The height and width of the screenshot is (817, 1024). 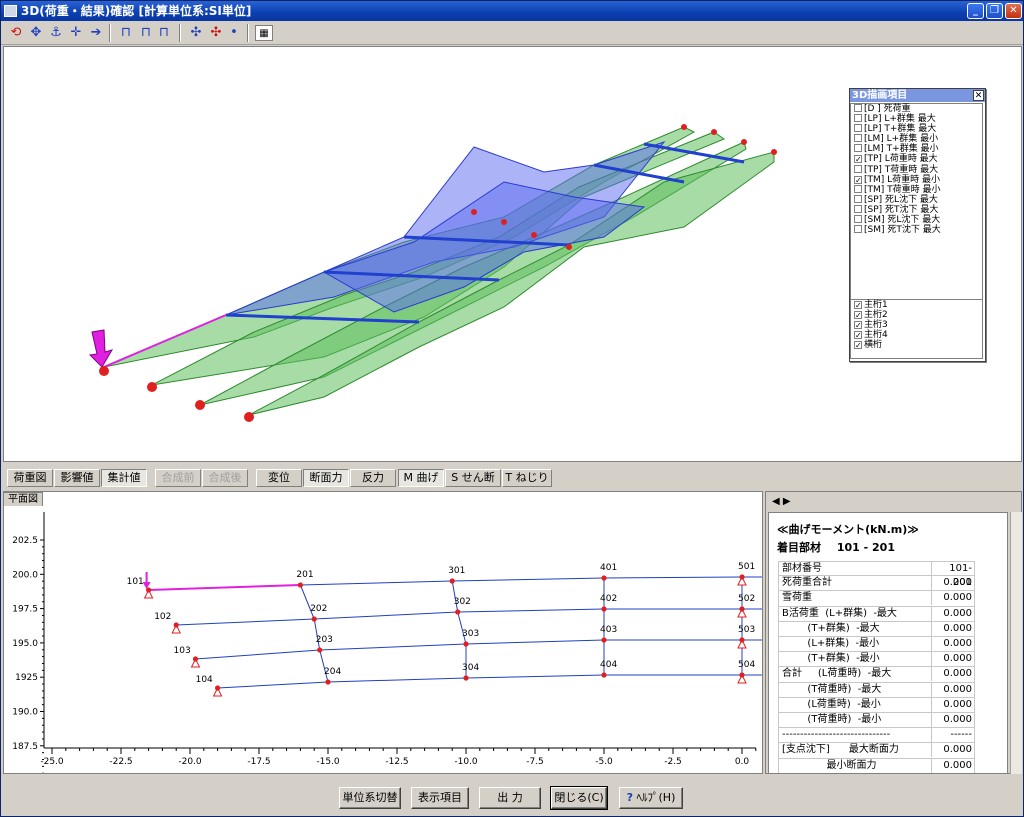 I want to click on table-row: 部材番号 101-201, so click(x=876, y=574).